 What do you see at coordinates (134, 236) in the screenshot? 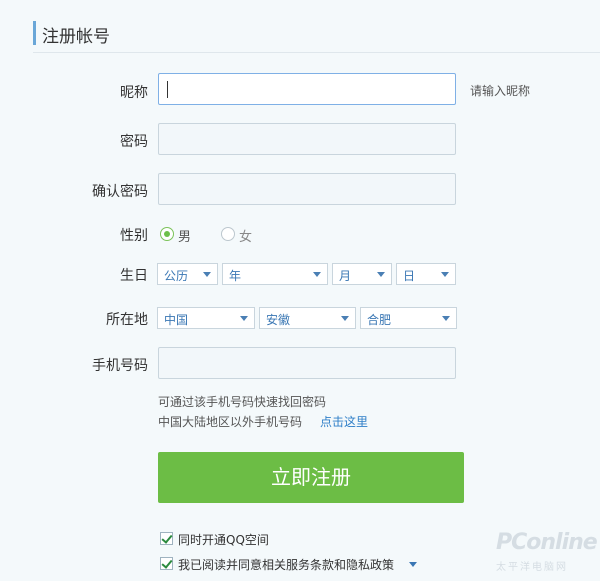
I see `gender-label: 性别` at bounding box center [134, 236].